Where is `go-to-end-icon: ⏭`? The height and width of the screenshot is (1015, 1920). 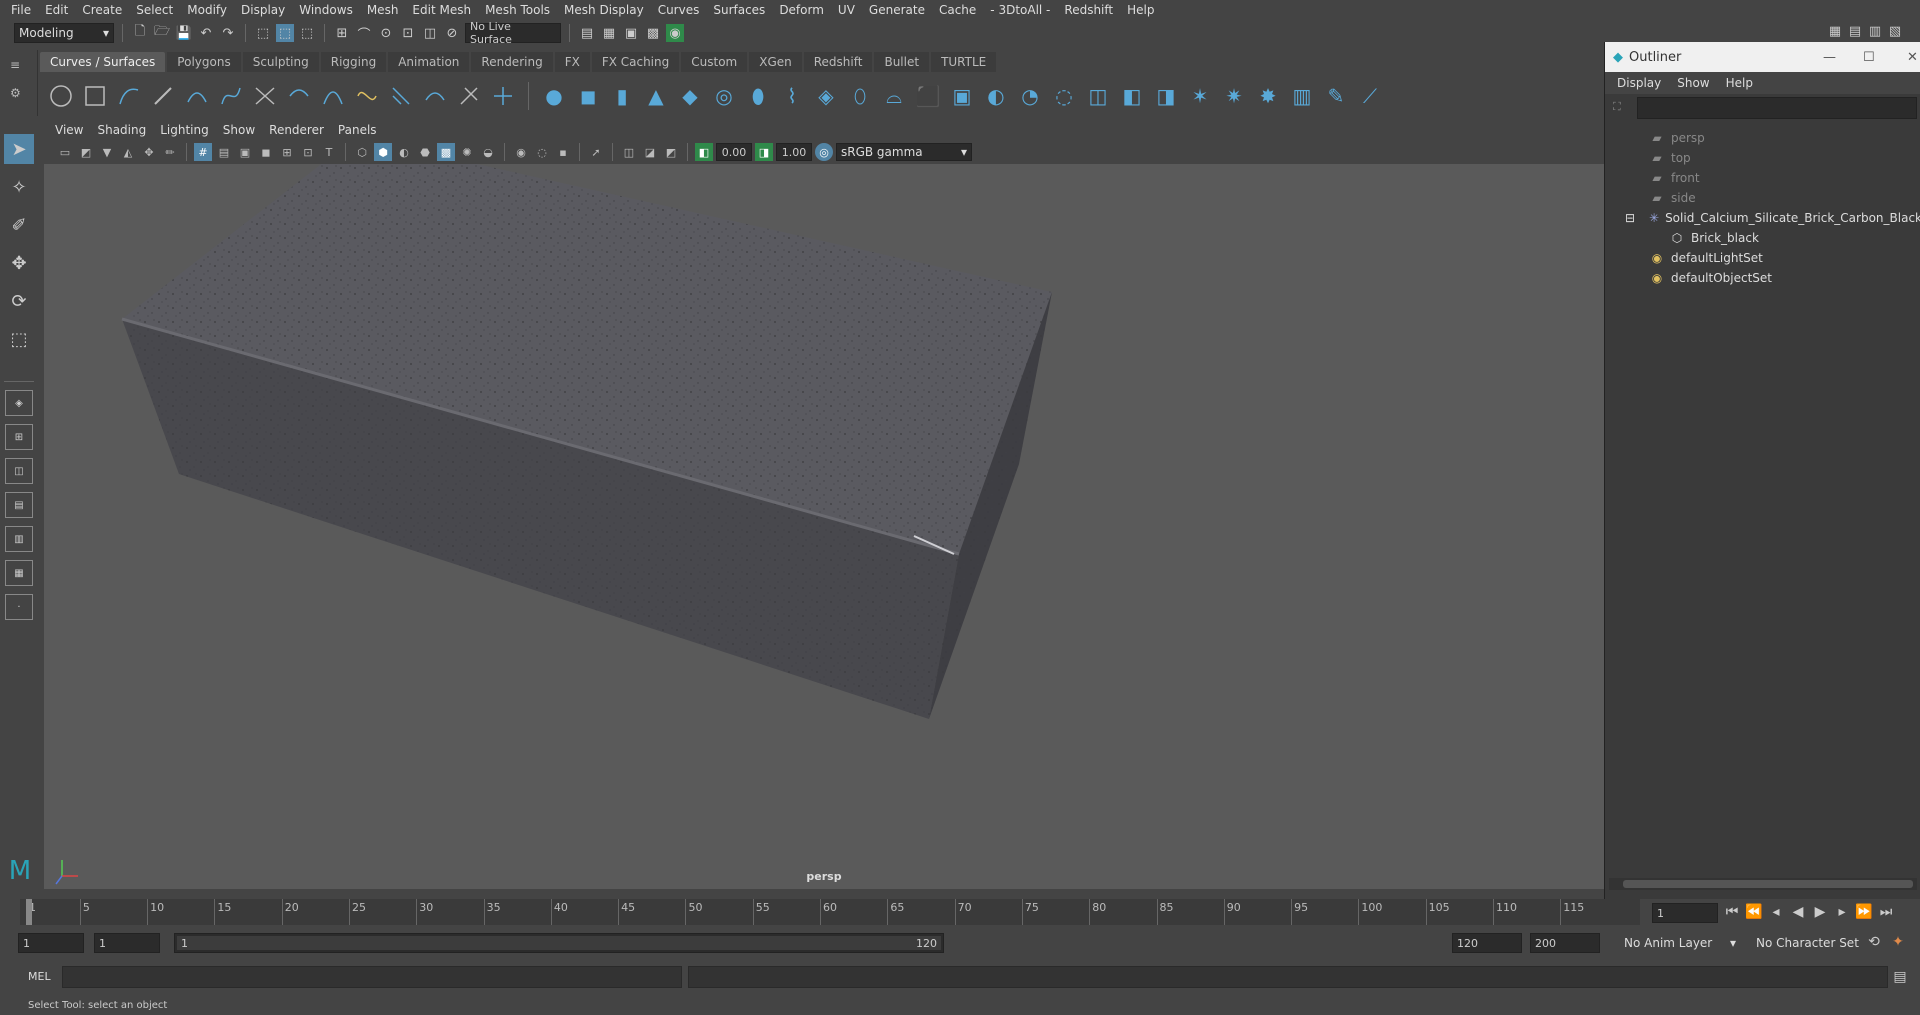
go-to-end-icon: ⏭ is located at coordinates (1886, 912).